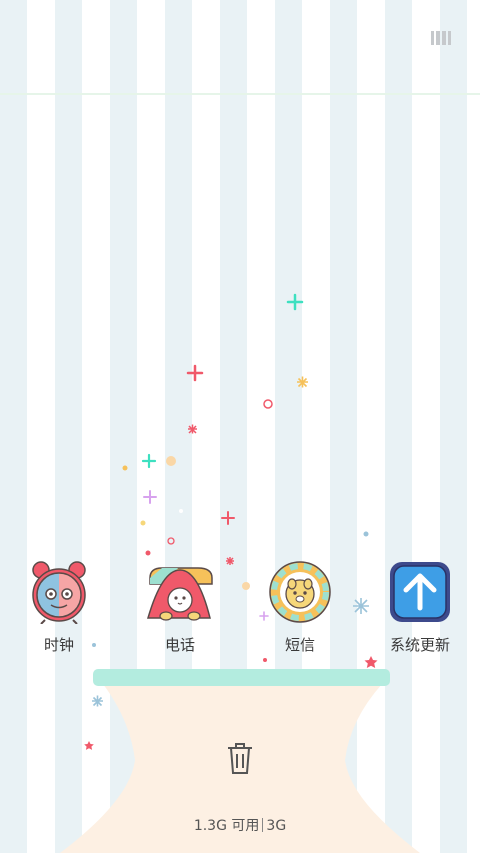 The image size is (480, 853). What do you see at coordinates (226, 826) in the screenshot?
I see `memory-available: 1.3G 可用` at bounding box center [226, 826].